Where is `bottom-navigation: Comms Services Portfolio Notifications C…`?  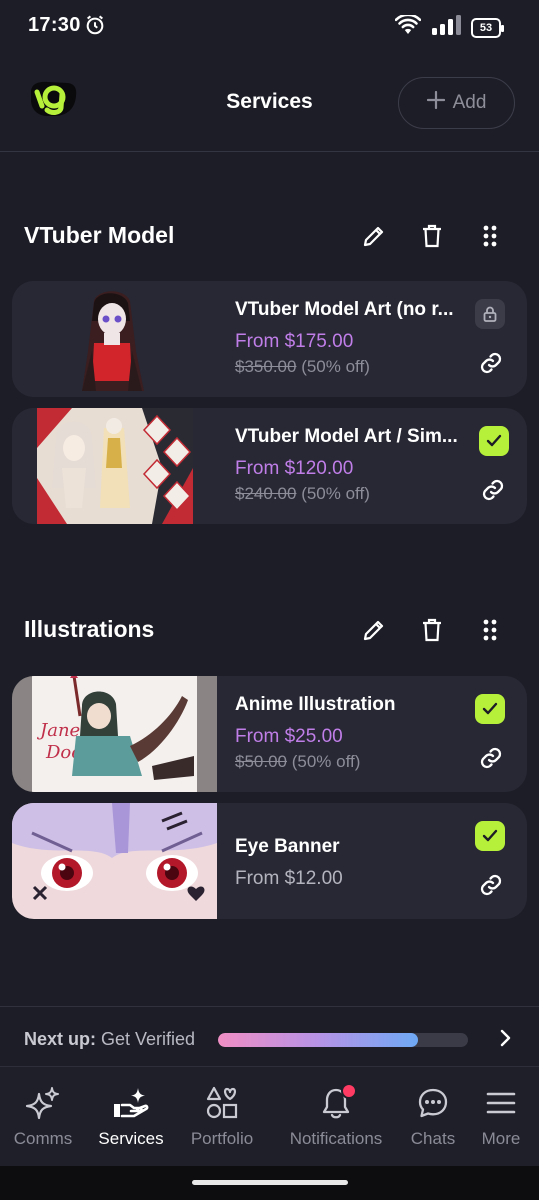
bottom-navigation: Comms Services Portfolio Notifications C… is located at coordinates (269, 1116).